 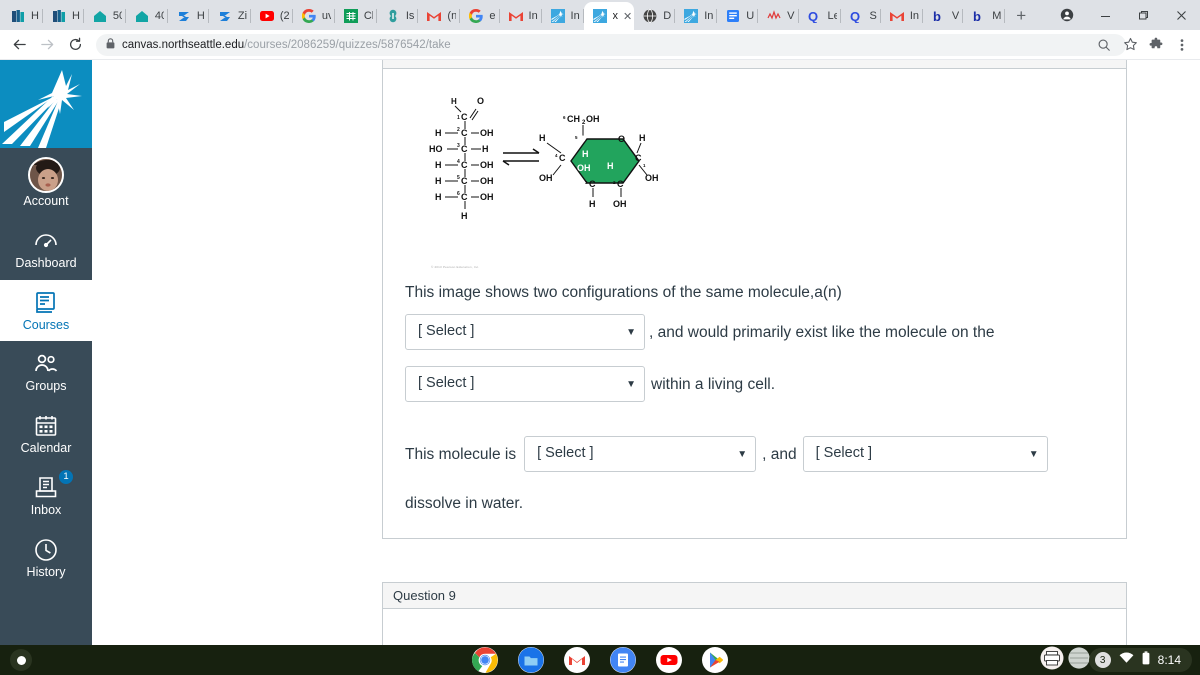 What do you see at coordinates (627, 16) in the screenshot?
I see `close-tab-icon: ✕` at bounding box center [627, 16].